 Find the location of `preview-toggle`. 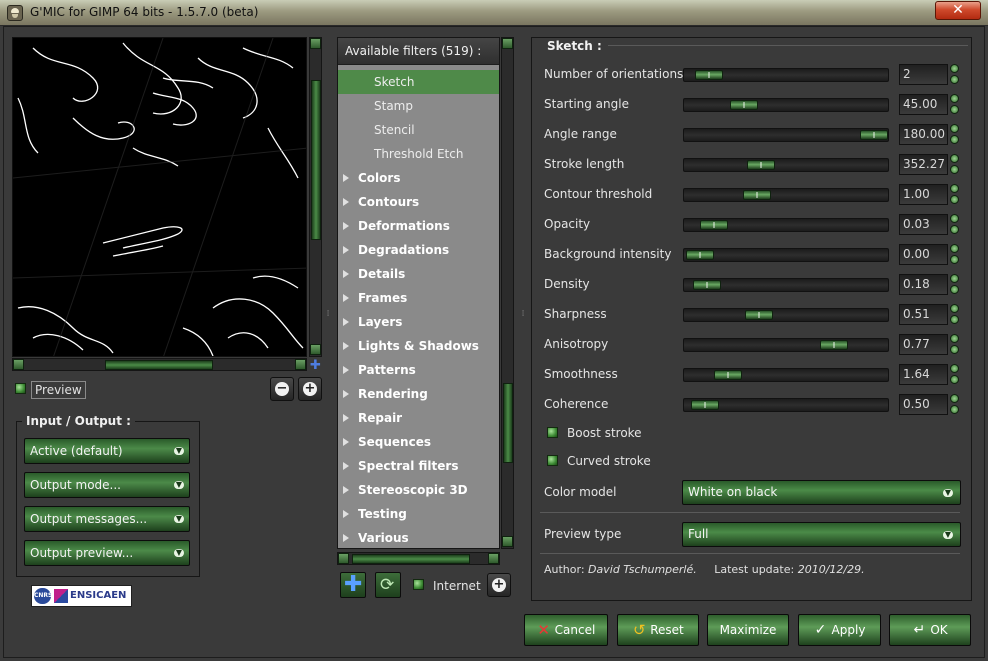

preview-toggle is located at coordinates (20, 390).